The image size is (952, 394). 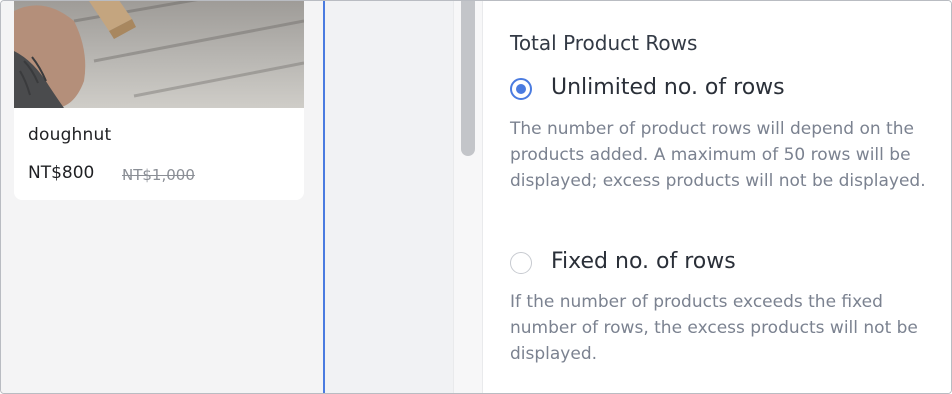 What do you see at coordinates (159, 54) in the screenshot?
I see `product-image` at bounding box center [159, 54].